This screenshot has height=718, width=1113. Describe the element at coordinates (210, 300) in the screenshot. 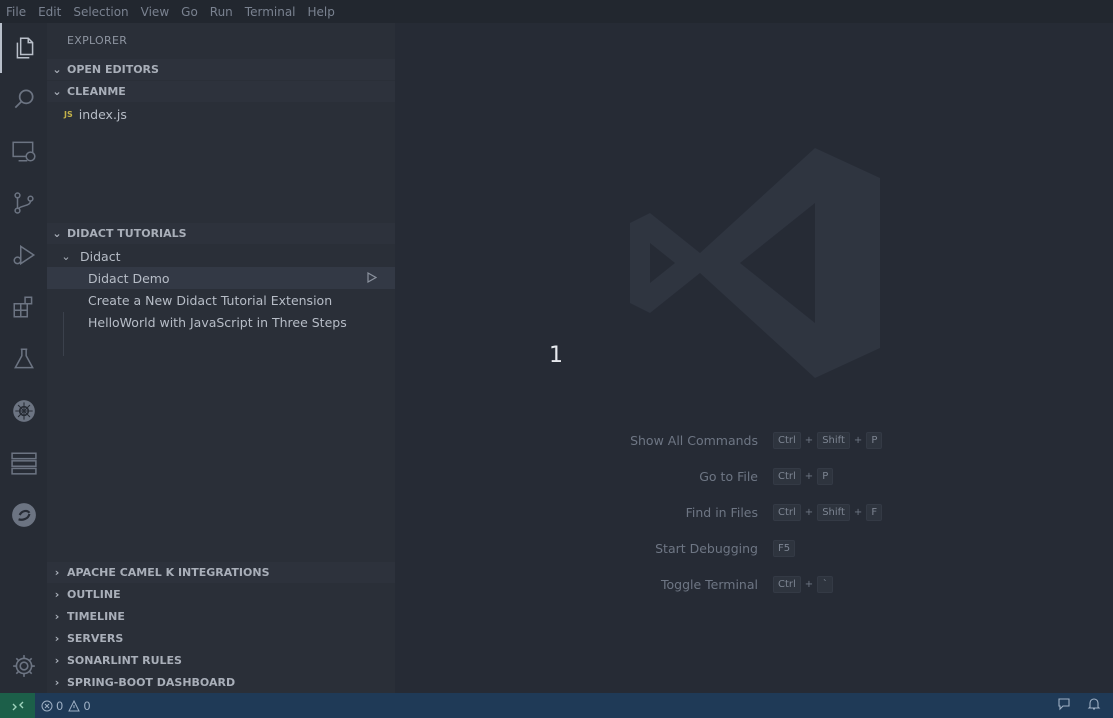

I see `tree-item-label: Create a New Didact Tutorial Extension` at that location.